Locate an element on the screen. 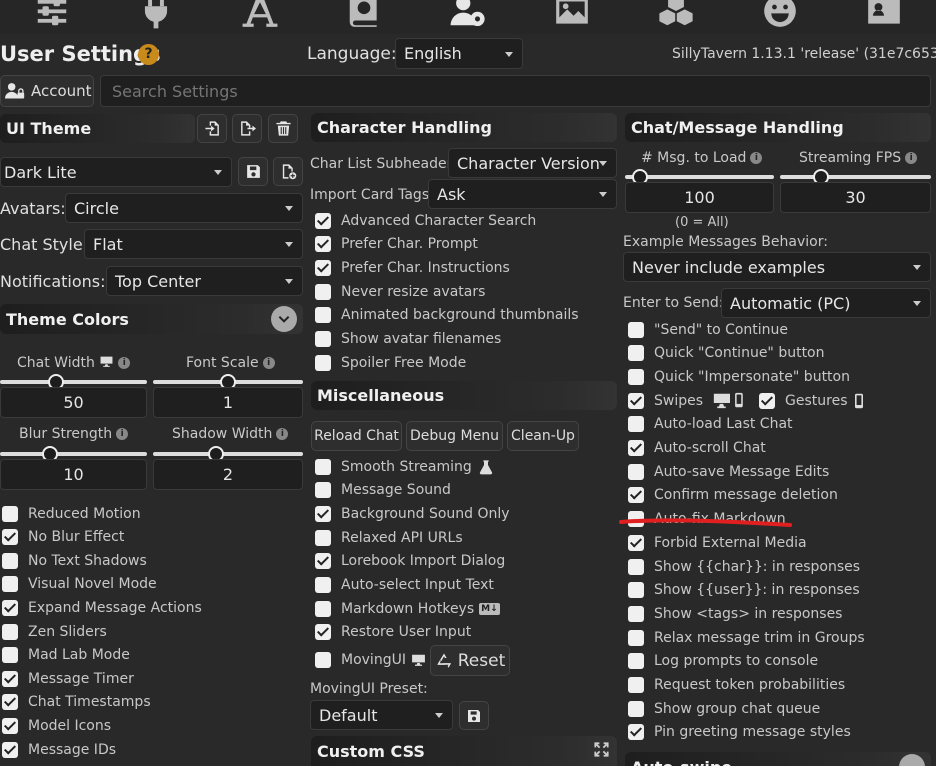  id-card-icon is located at coordinates (884, 13).